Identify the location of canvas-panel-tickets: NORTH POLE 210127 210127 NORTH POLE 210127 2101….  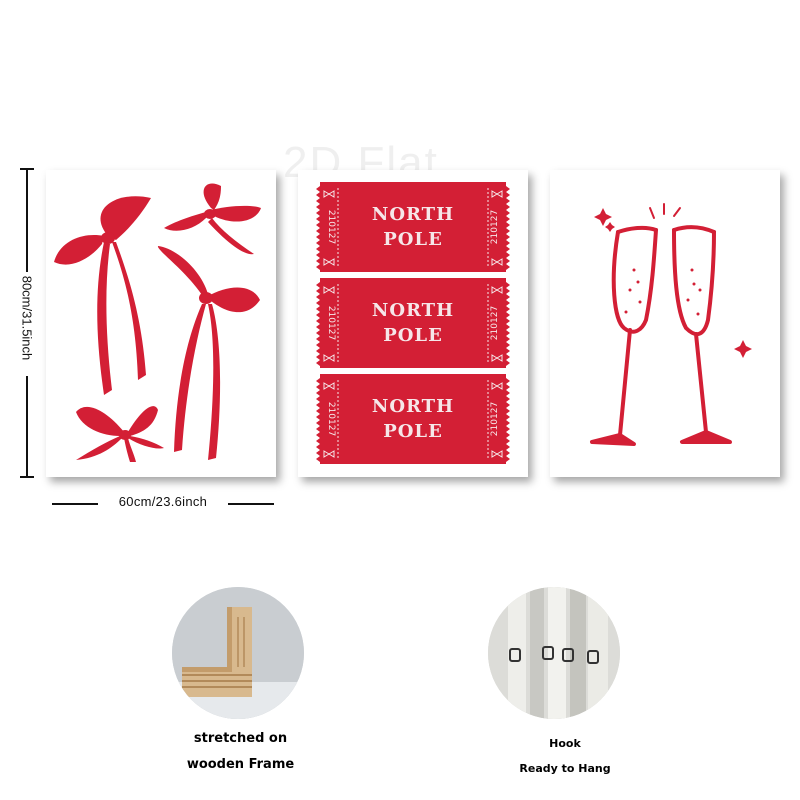
(413, 323).